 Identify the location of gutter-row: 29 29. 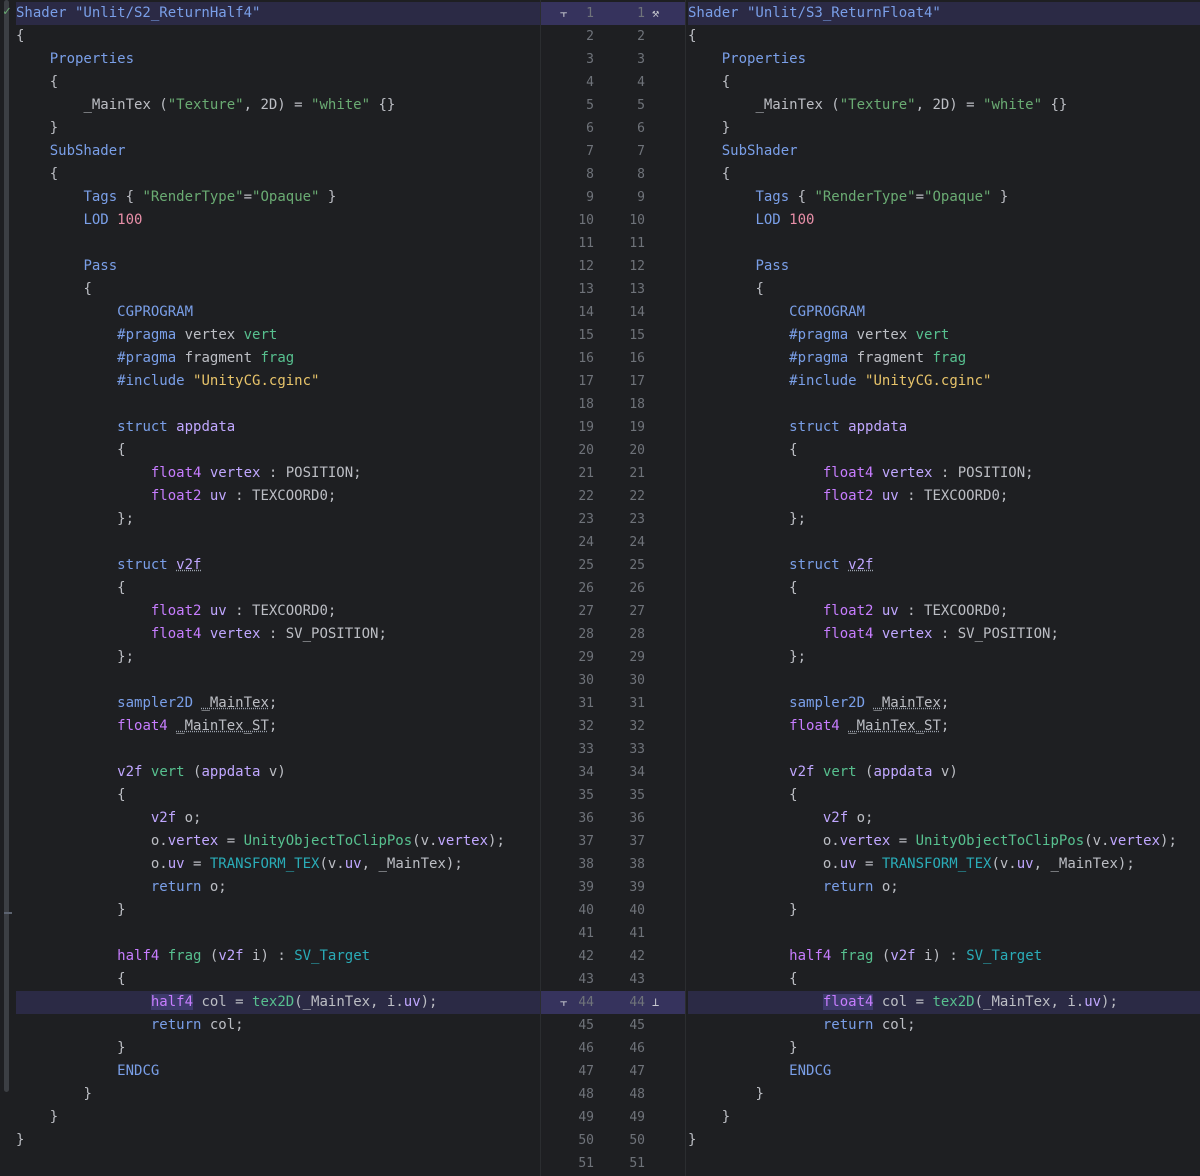
(613, 657).